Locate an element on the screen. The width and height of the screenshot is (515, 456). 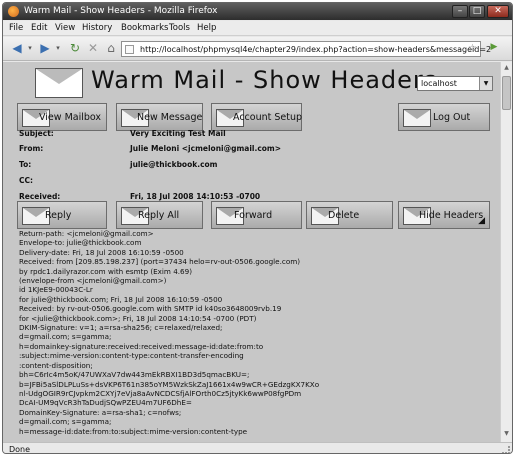
new-message-button: New Message is located at coordinates (159, 117).